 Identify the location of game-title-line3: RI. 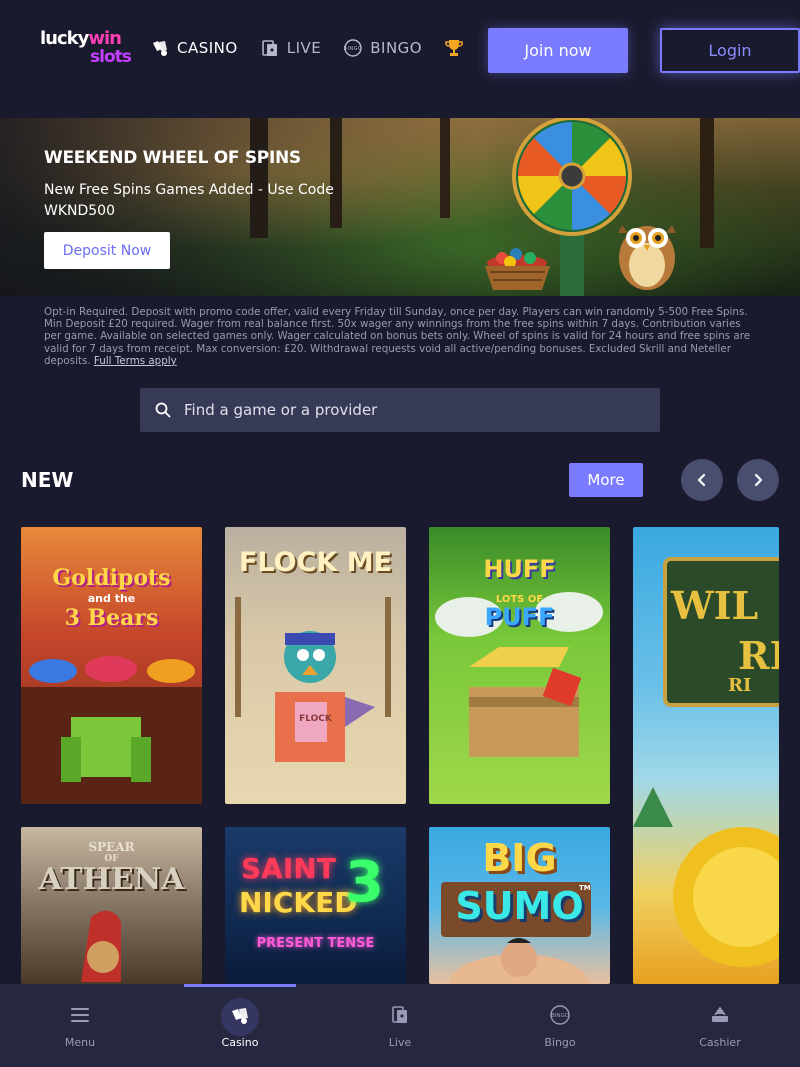
(740, 685).